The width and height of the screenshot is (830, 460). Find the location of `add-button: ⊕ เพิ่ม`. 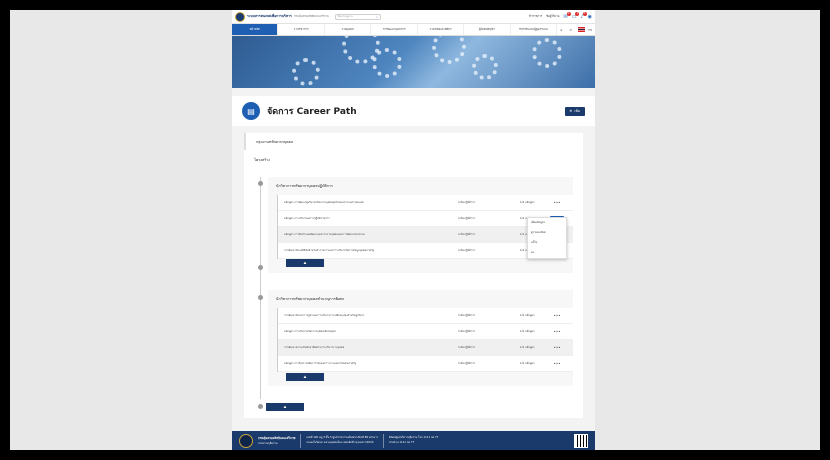

add-button: ⊕ เพิ่ม is located at coordinates (574, 111).